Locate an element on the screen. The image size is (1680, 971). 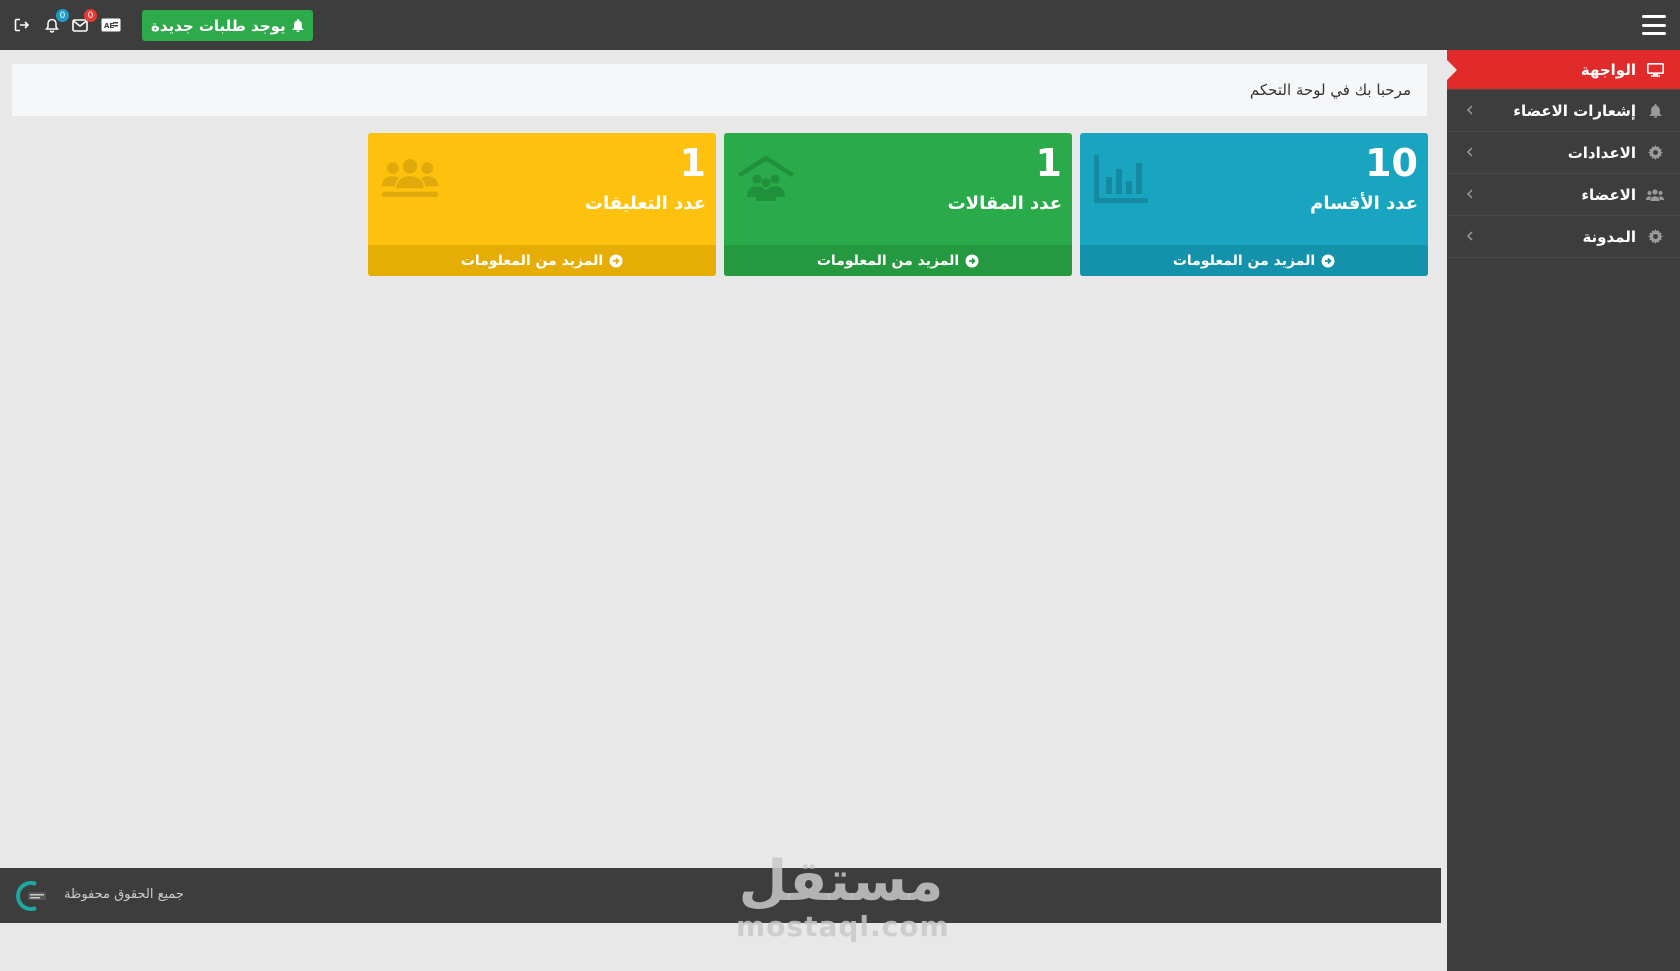
notifications-badge: 0 is located at coordinates (62, 15).